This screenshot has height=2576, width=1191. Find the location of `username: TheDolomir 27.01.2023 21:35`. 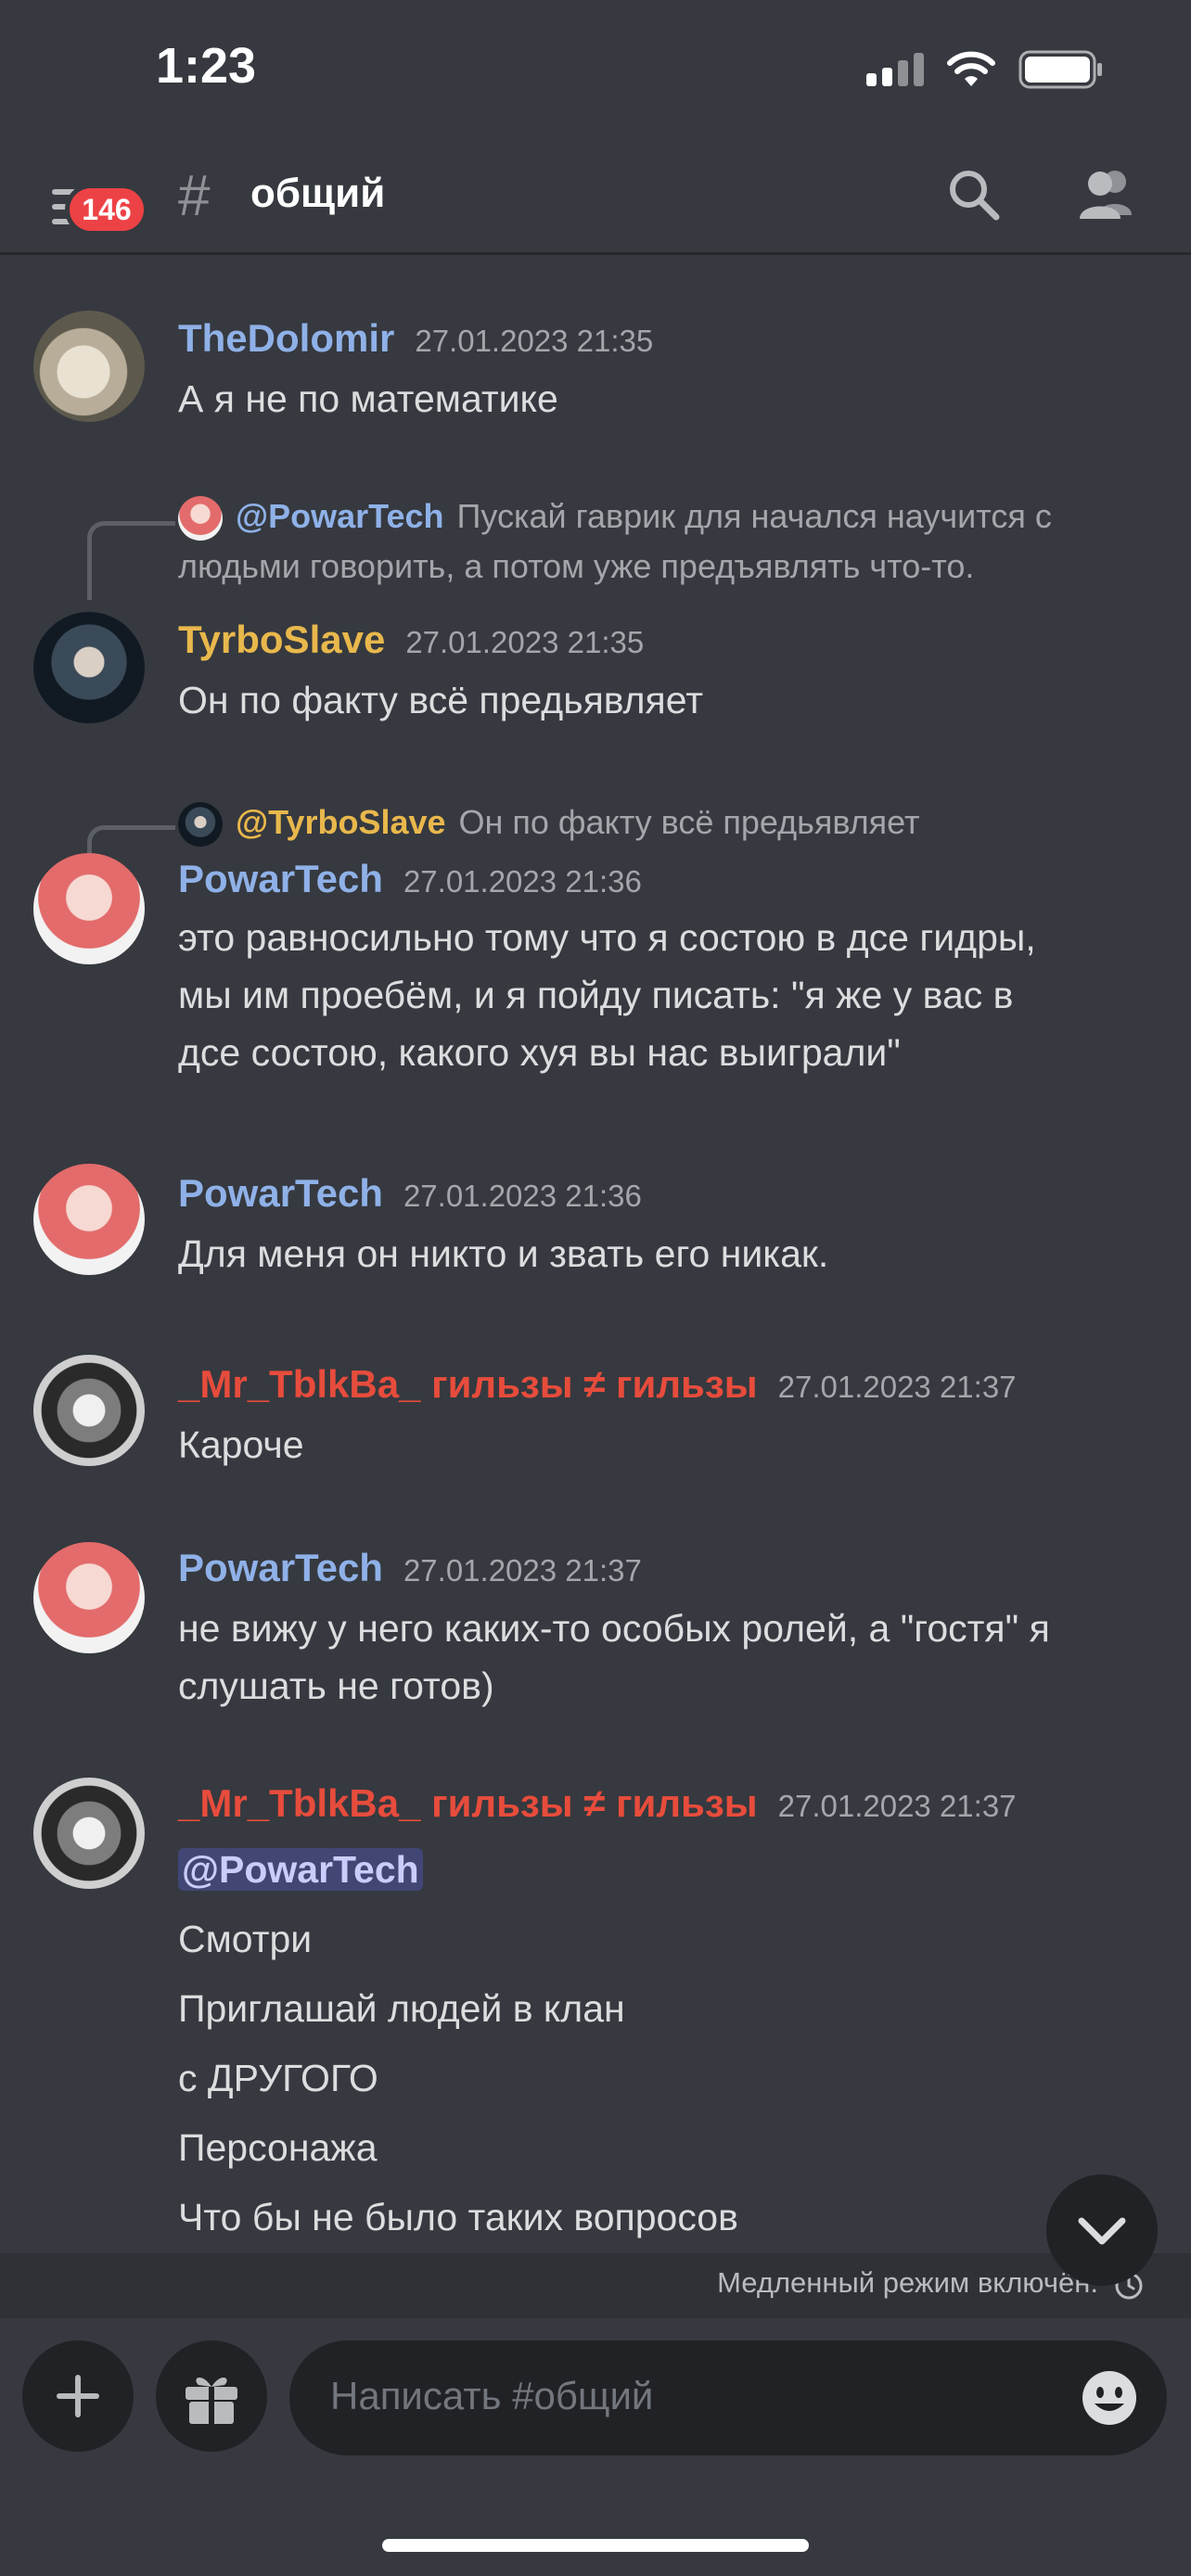

username: TheDolomir 27.01.2023 21:35 is located at coordinates (415, 338).